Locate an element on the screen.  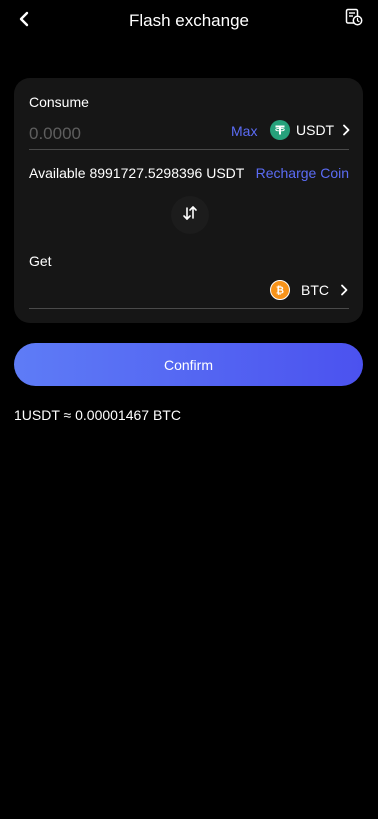
recharge-coin-link: Recharge Coin is located at coordinates (302, 173).